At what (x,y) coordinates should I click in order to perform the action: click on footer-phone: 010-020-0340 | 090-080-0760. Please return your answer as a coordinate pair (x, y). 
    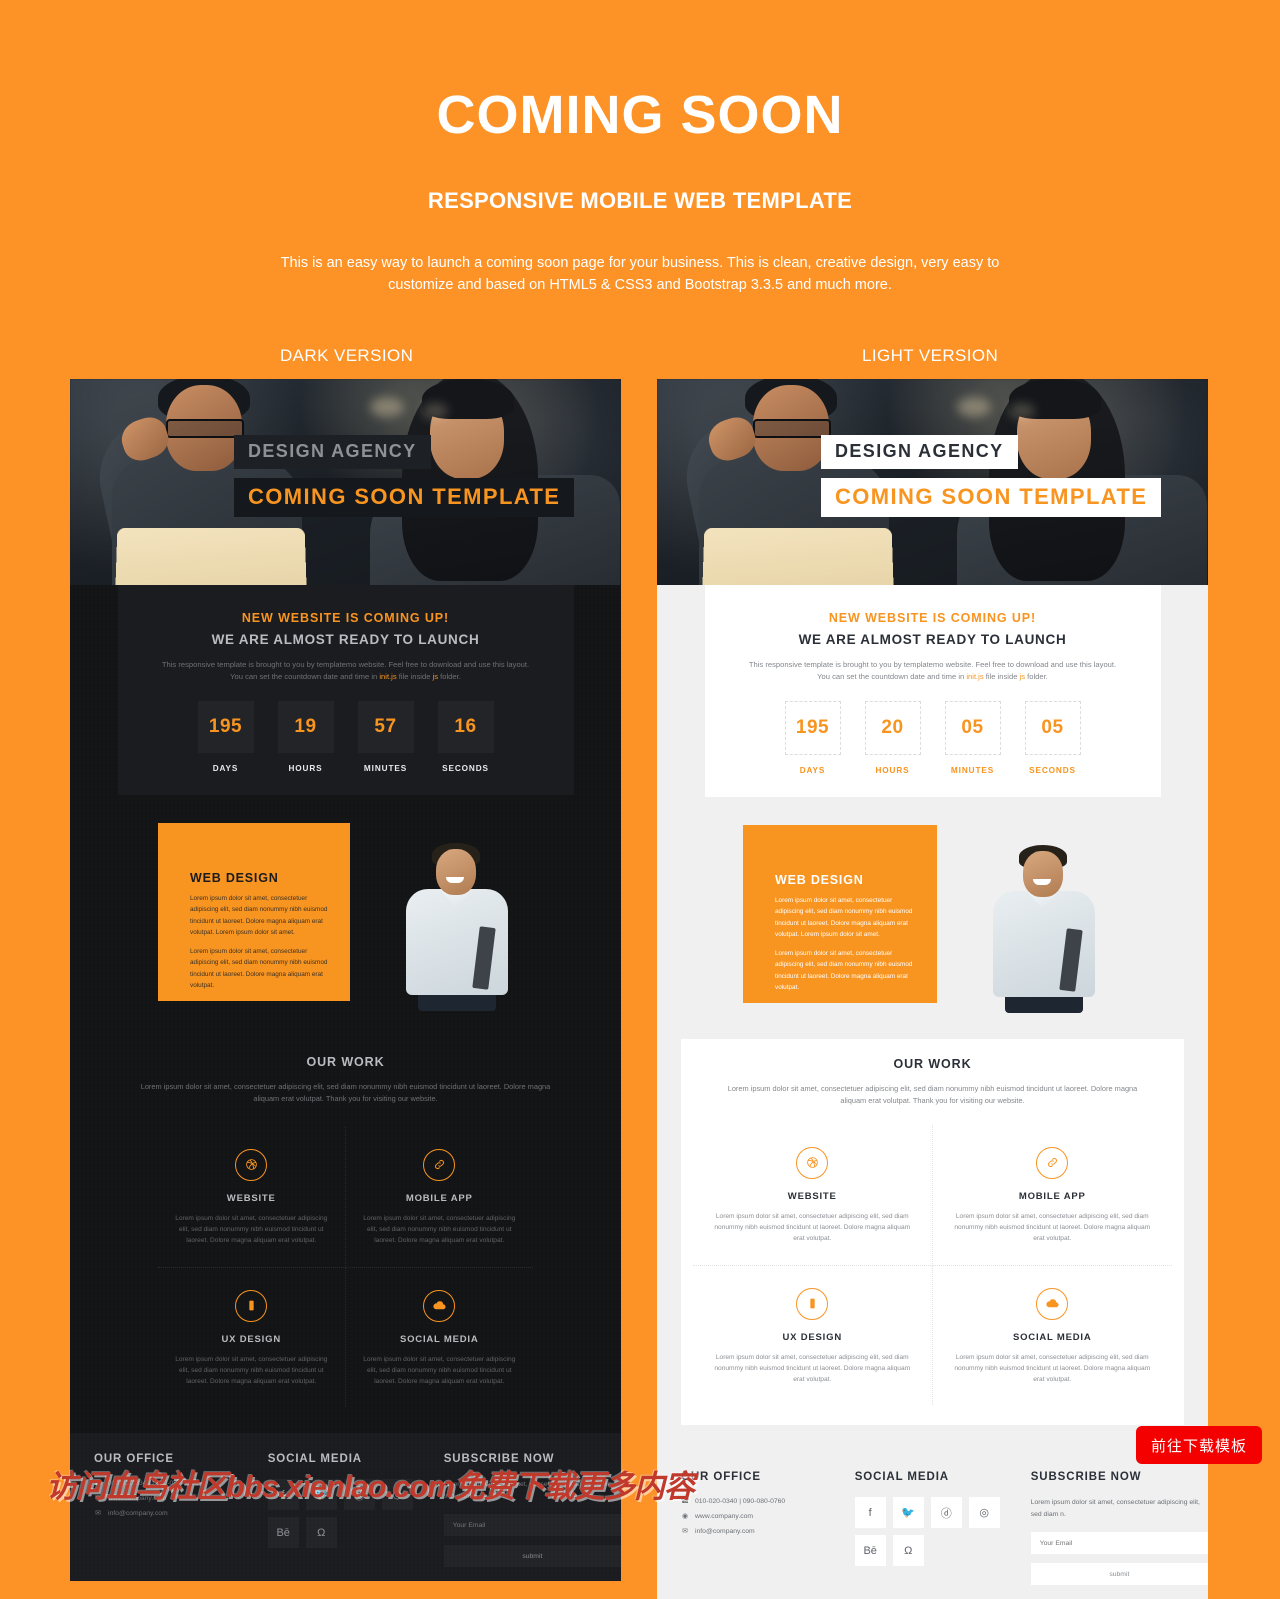
    Looking at the image, I should click on (740, 1501).